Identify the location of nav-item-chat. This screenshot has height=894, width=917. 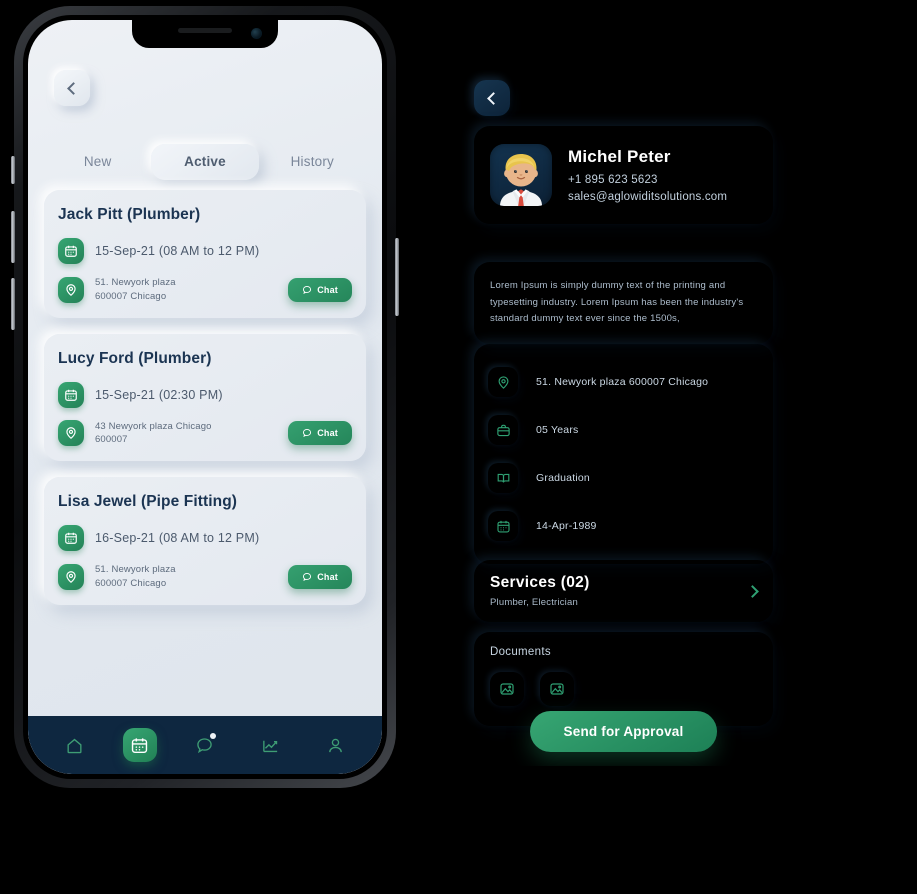
(205, 745).